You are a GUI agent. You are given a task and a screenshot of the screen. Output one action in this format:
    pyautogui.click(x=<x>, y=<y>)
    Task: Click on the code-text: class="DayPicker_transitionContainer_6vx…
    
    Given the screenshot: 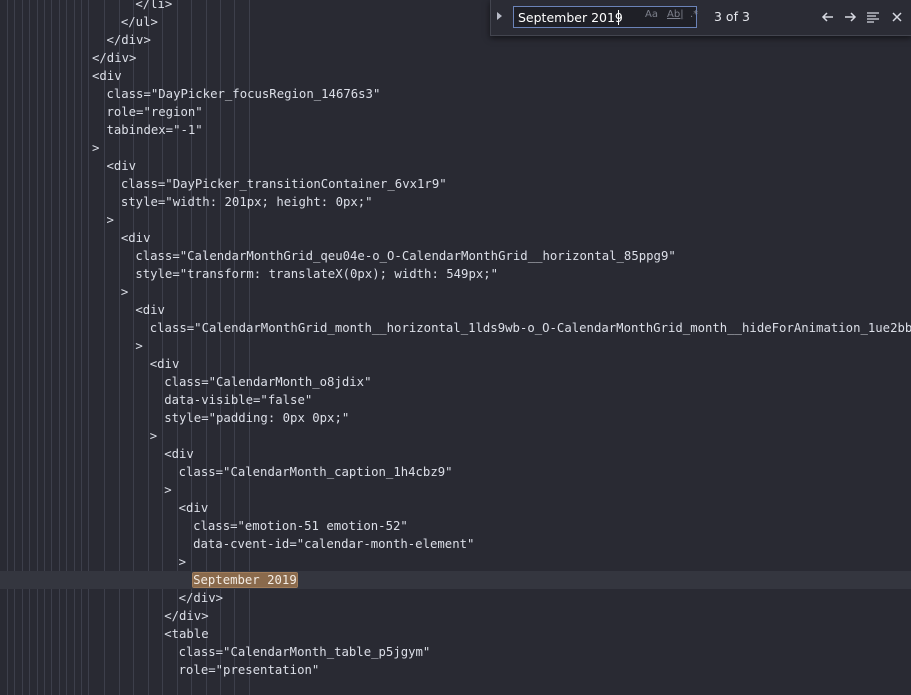 What is the action you would take?
    pyautogui.click(x=283, y=184)
    